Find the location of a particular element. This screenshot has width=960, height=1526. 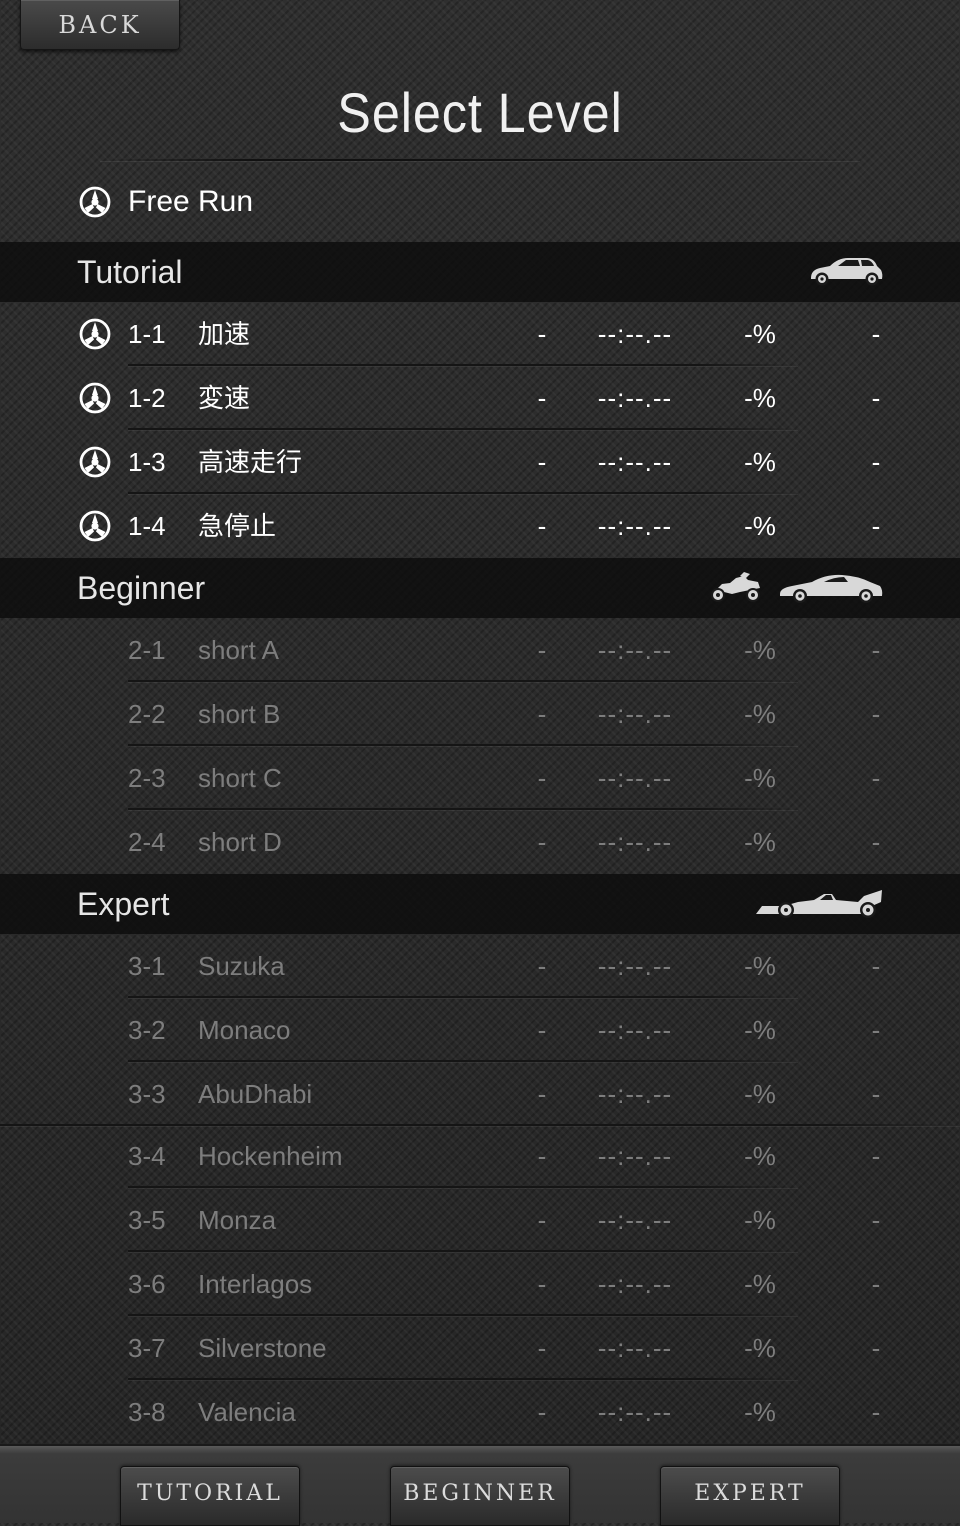

level-number: 3-2 is located at coordinates (147, 1030).